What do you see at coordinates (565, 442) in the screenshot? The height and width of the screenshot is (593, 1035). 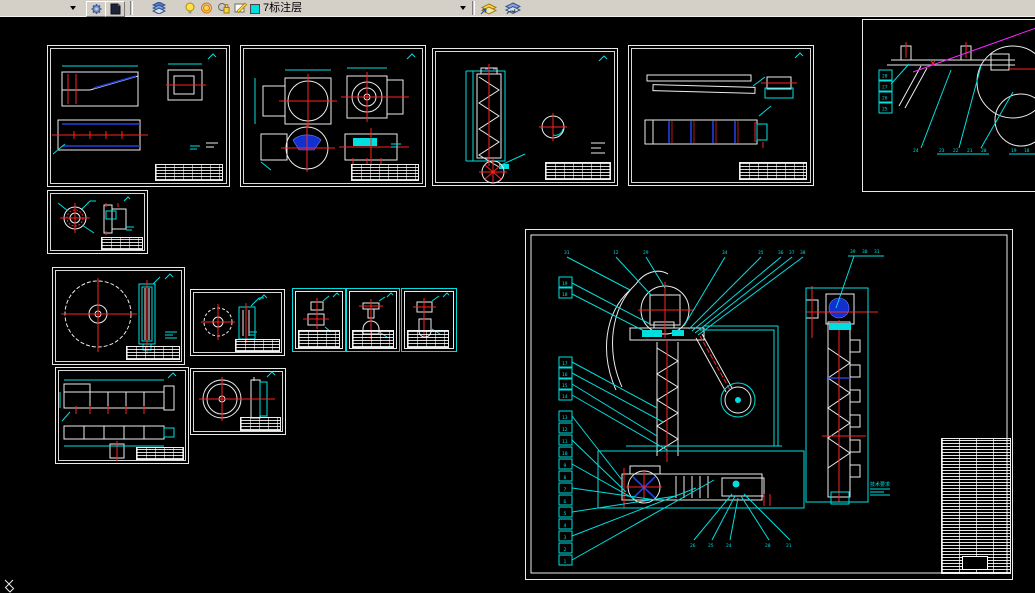 I see `balloon-number: 11` at bounding box center [565, 442].